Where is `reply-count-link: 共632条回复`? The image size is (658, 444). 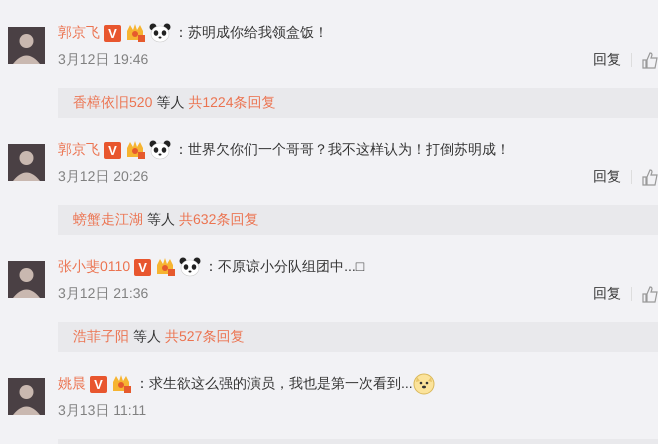
reply-count-link: 共632条回复 is located at coordinates (218, 220).